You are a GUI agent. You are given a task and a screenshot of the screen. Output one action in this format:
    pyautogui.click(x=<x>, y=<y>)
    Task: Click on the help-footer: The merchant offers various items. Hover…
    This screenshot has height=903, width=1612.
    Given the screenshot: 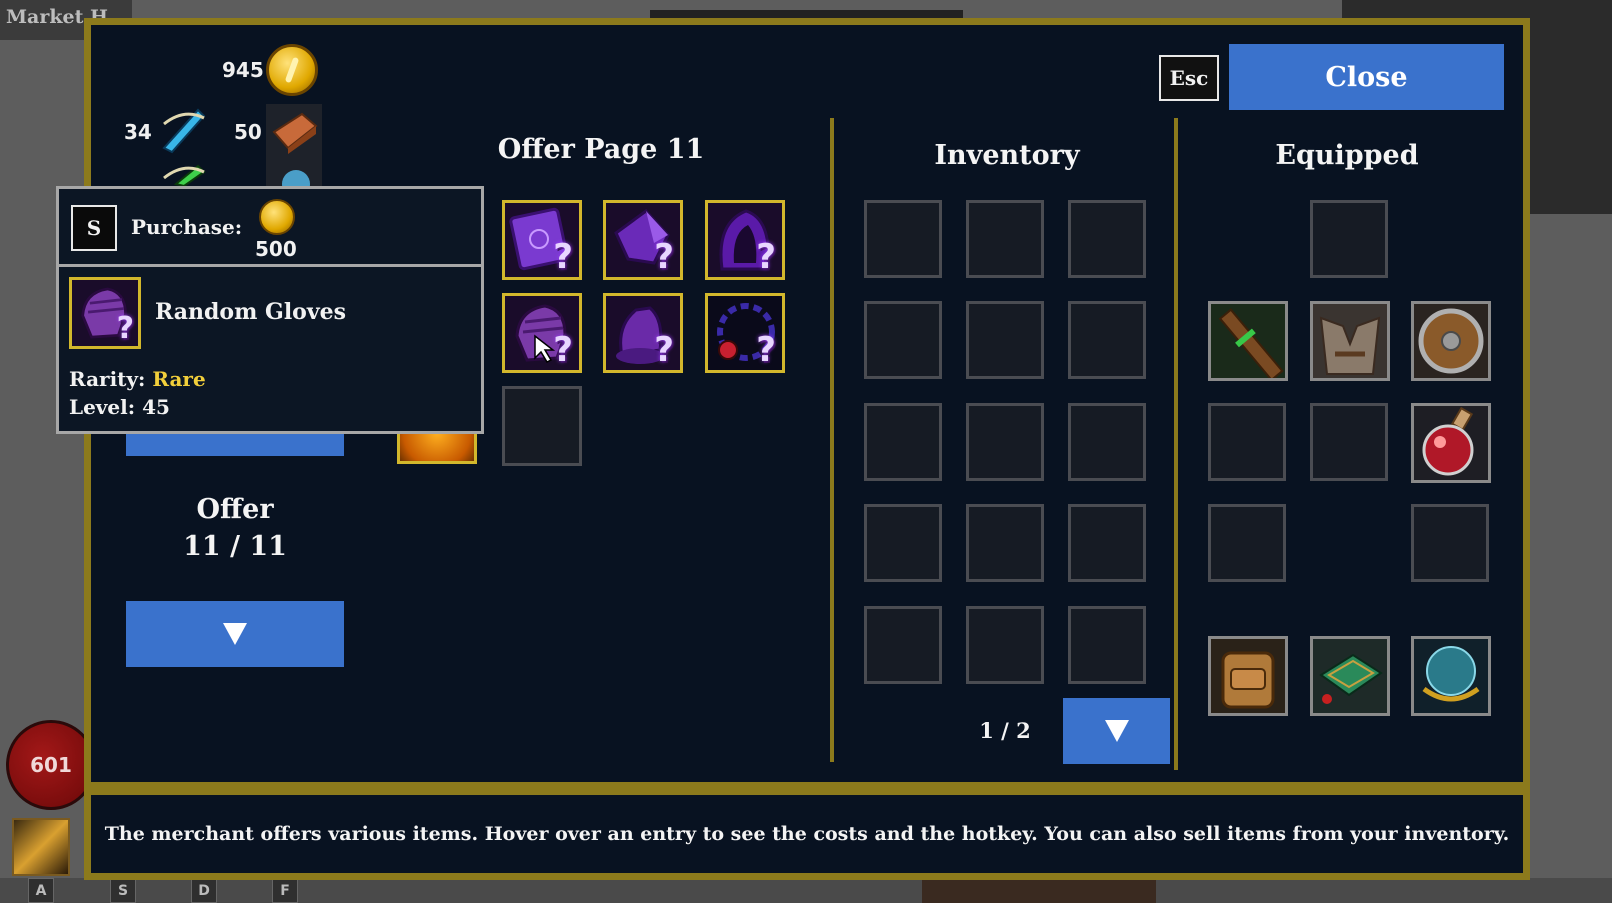 What is the action you would take?
    pyautogui.click(x=807, y=834)
    